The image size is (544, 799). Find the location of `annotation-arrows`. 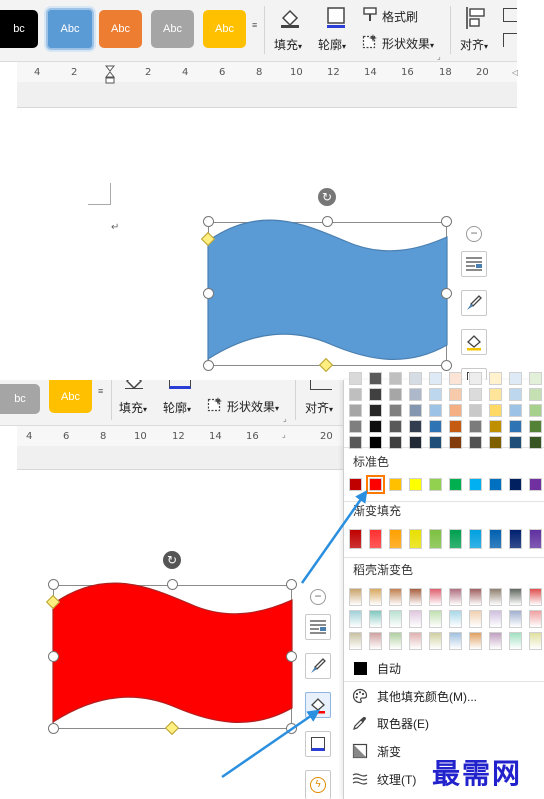

annotation-arrows is located at coordinates (294, 634).